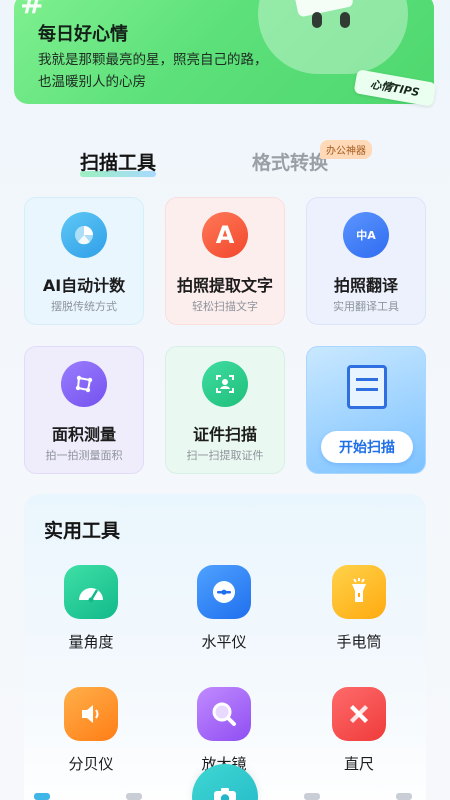 The width and height of the screenshot is (450, 800). What do you see at coordinates (84, 306) in the screenshot?
I see `card-subtitle: 摆脱传统方式` at bounding box center [84, 306].